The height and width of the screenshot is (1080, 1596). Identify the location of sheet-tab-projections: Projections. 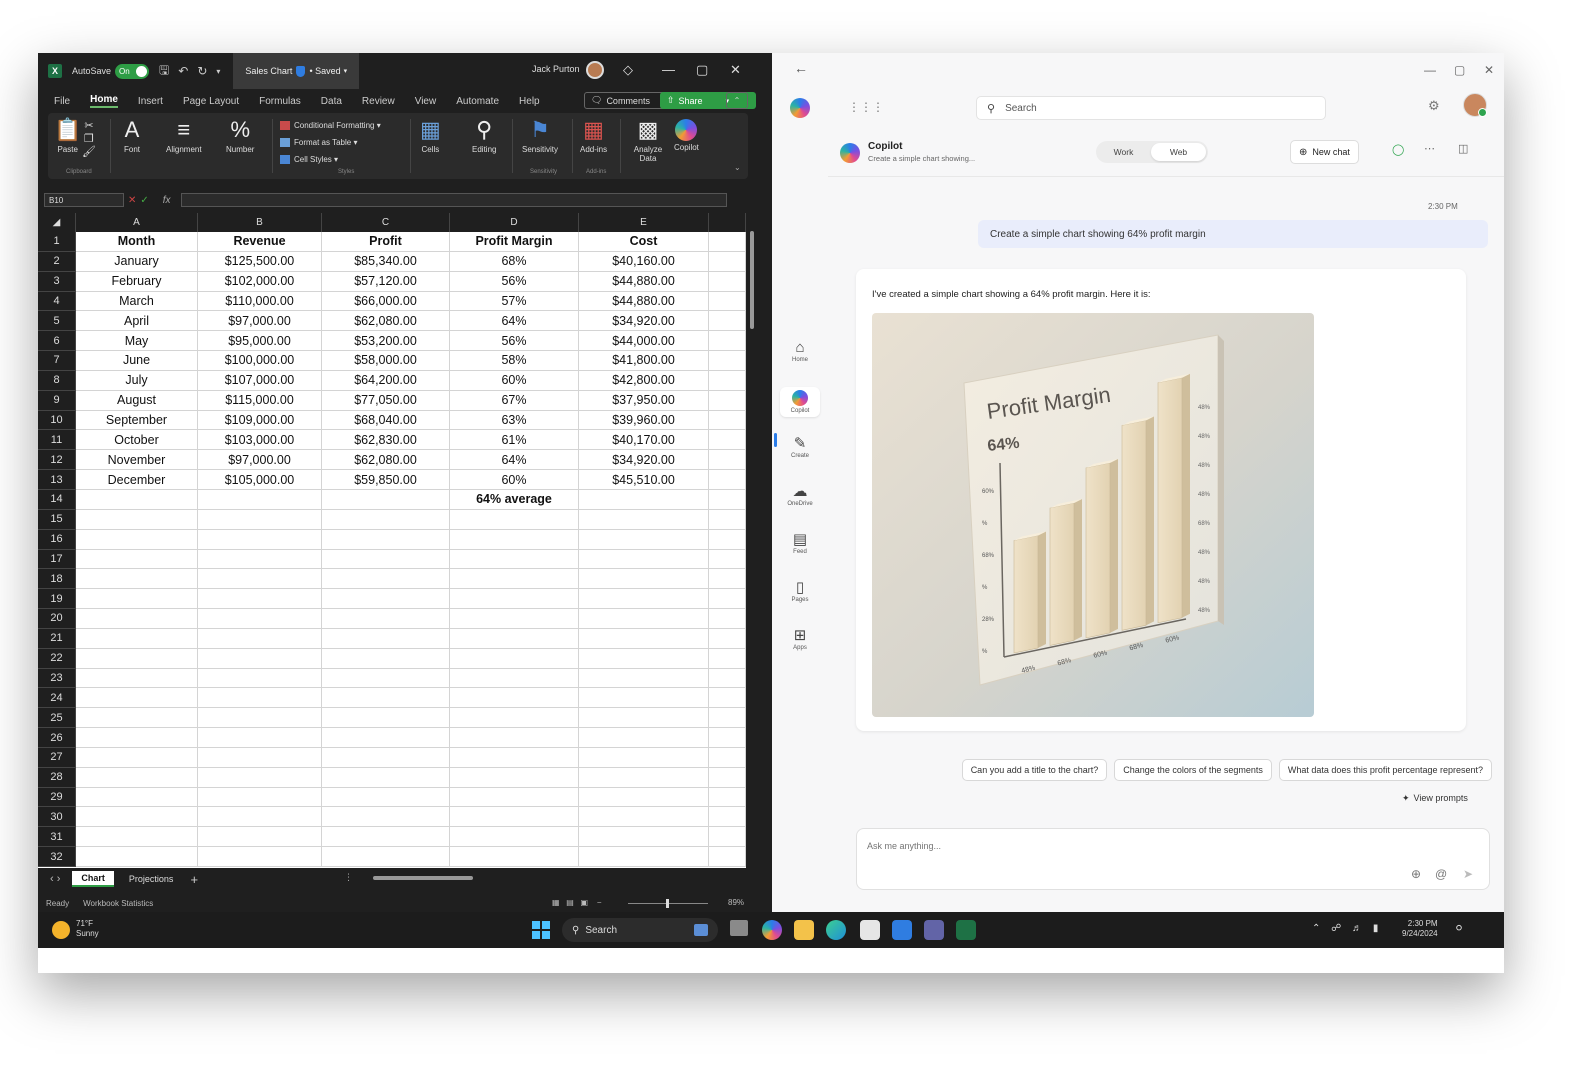
(151, 879).